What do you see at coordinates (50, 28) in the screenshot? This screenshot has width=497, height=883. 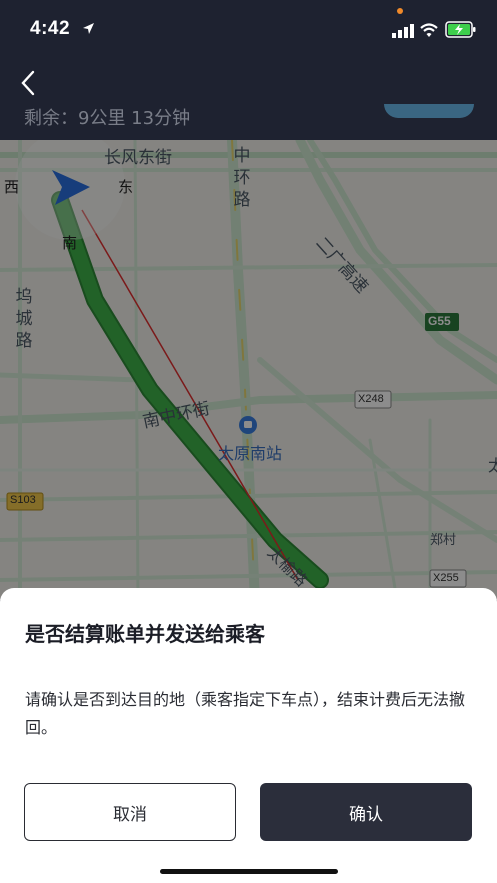 I see `status-time: 4:42` at bounding box center [50, 28].